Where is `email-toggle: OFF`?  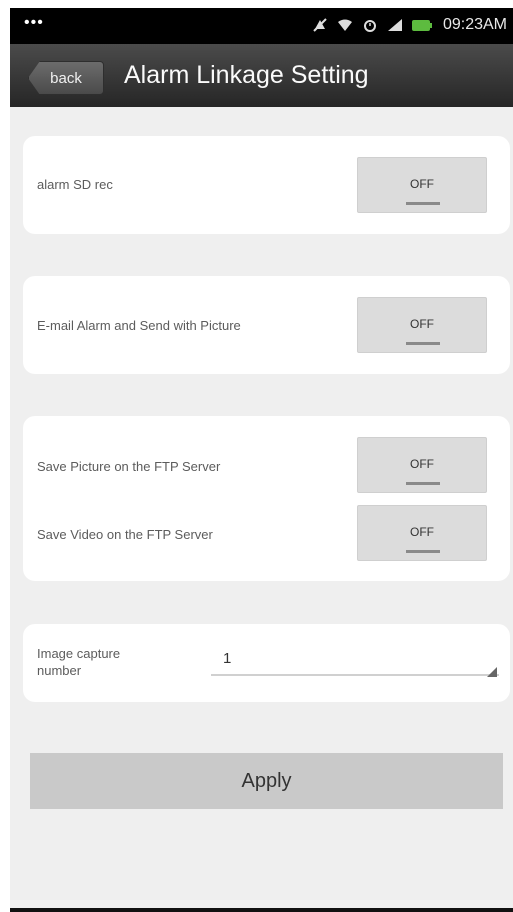
email-toggle: OFF is located at coordinates (422, 325).